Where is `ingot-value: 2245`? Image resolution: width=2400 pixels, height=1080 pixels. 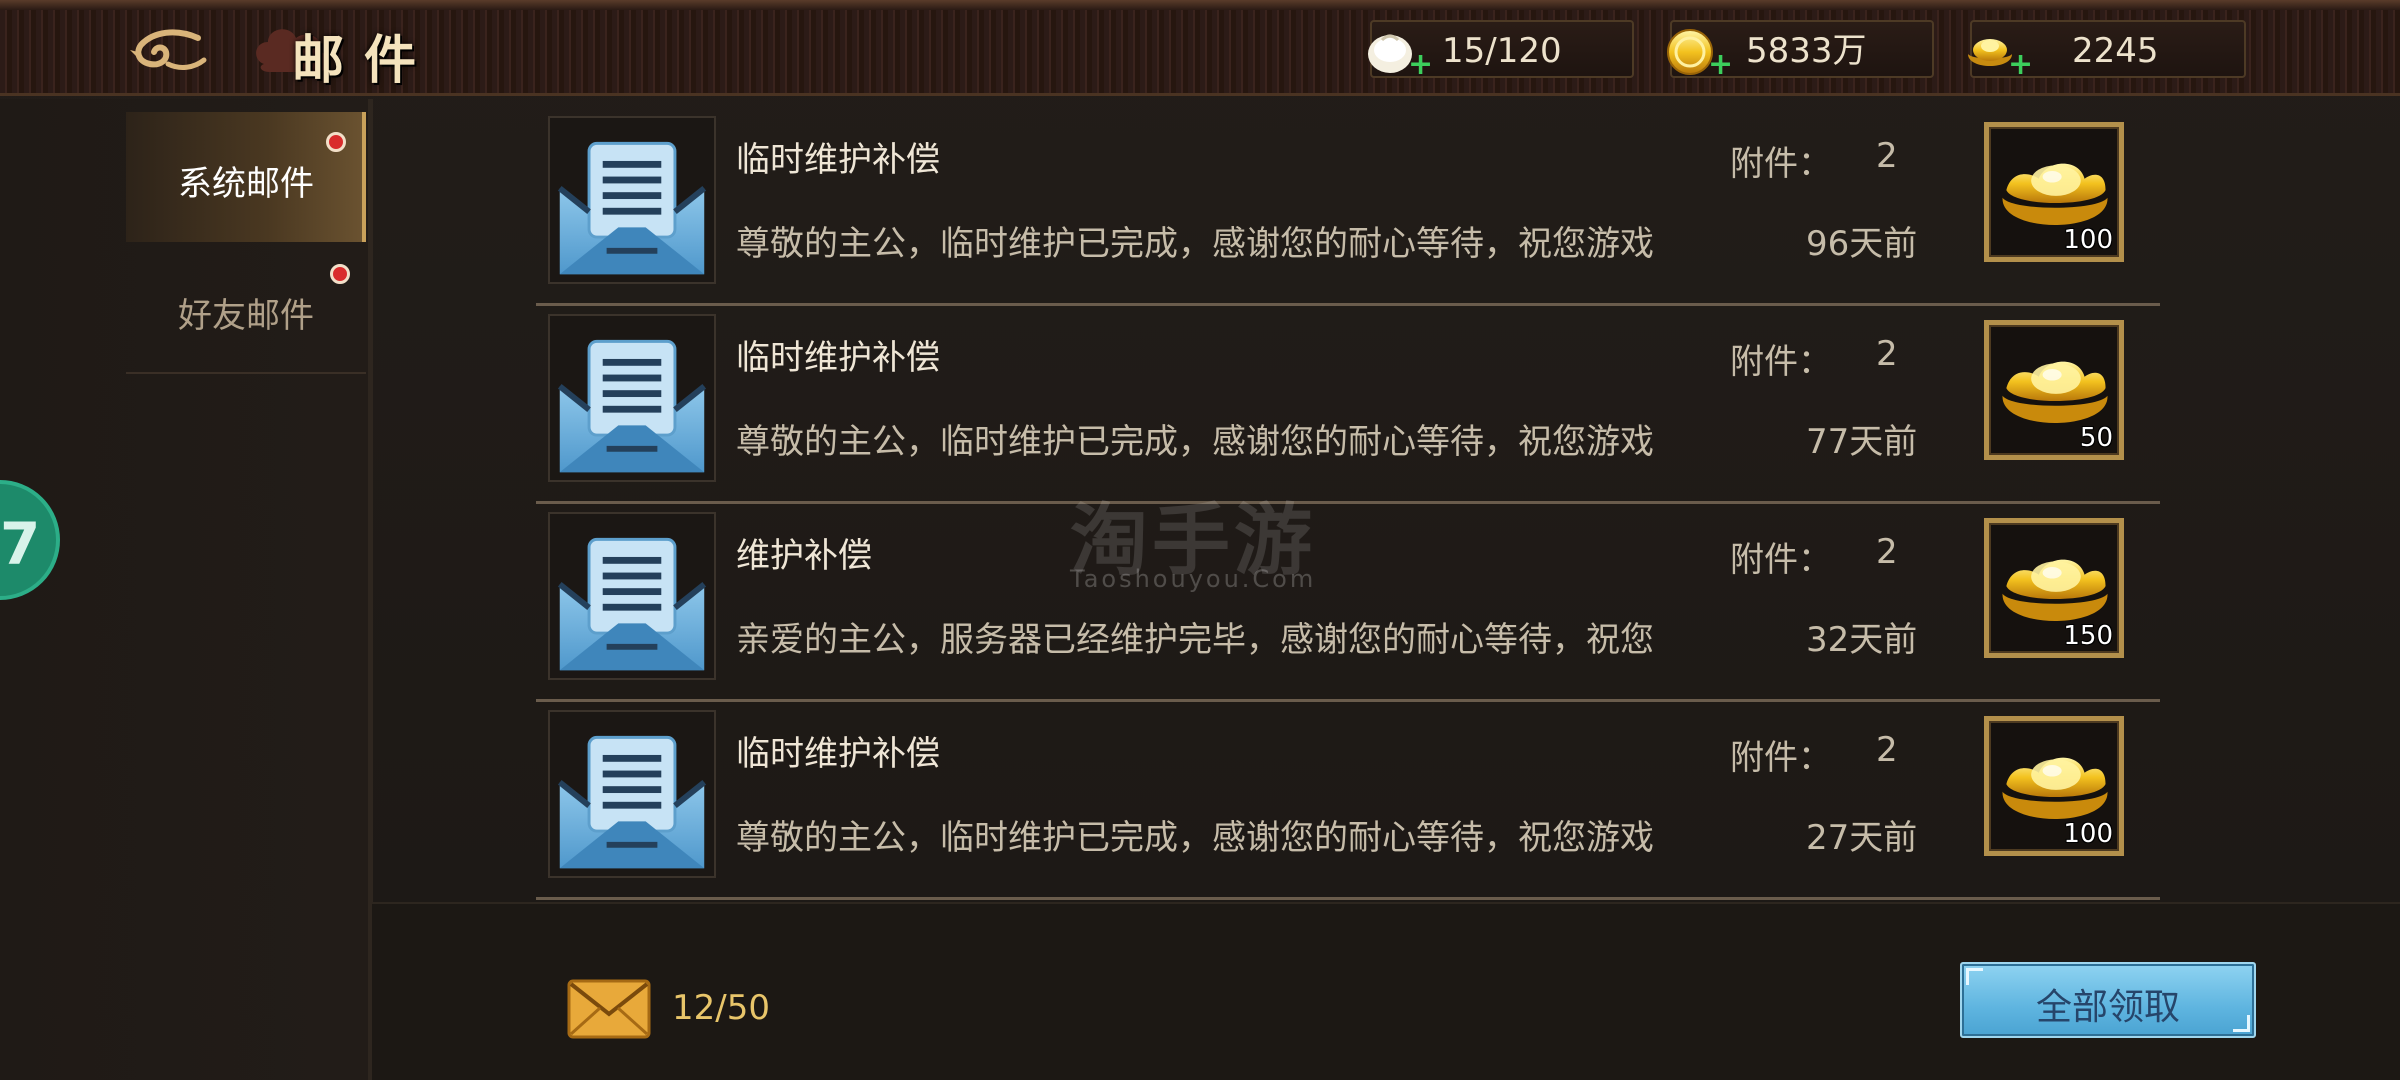
ingot-value: 2245 is located at coordinates (2115, 51).